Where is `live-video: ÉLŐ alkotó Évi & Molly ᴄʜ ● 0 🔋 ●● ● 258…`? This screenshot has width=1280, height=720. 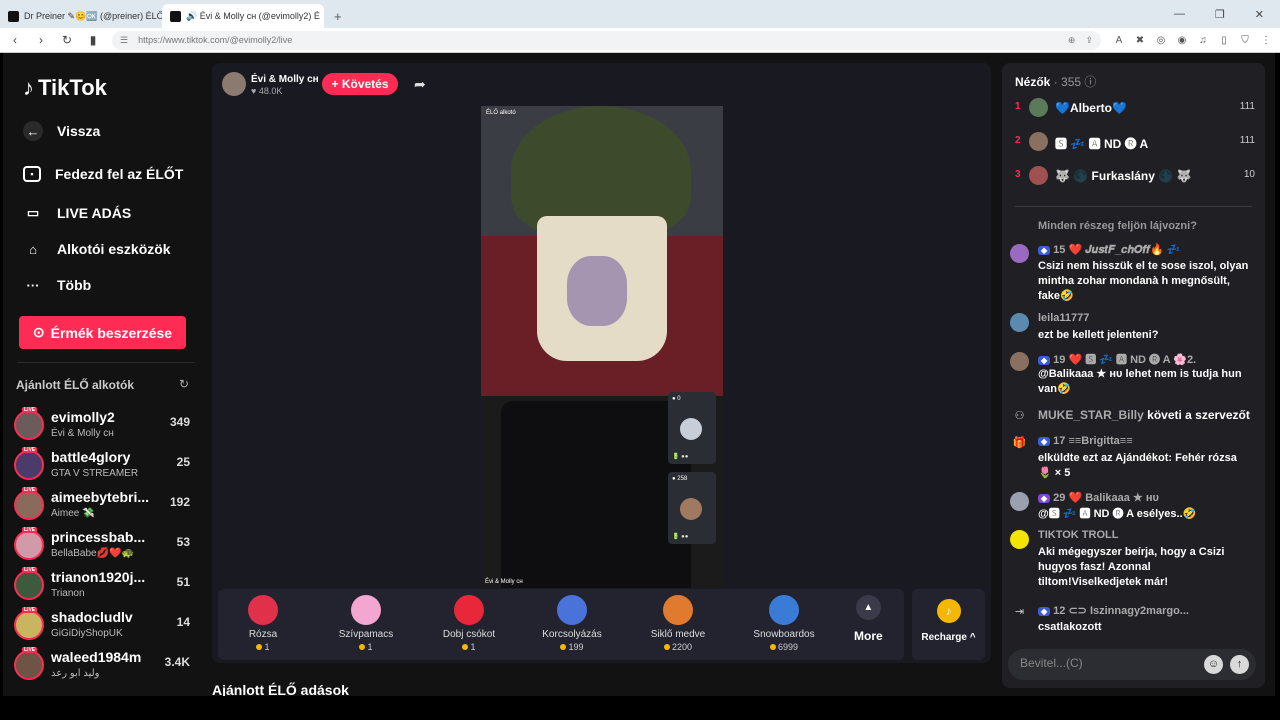 live-video: ÉLŐ alkotó Évi & Molly ᴄʜ ● 0 🔋 ●● ● 258… is located at coordinates (602, 347).